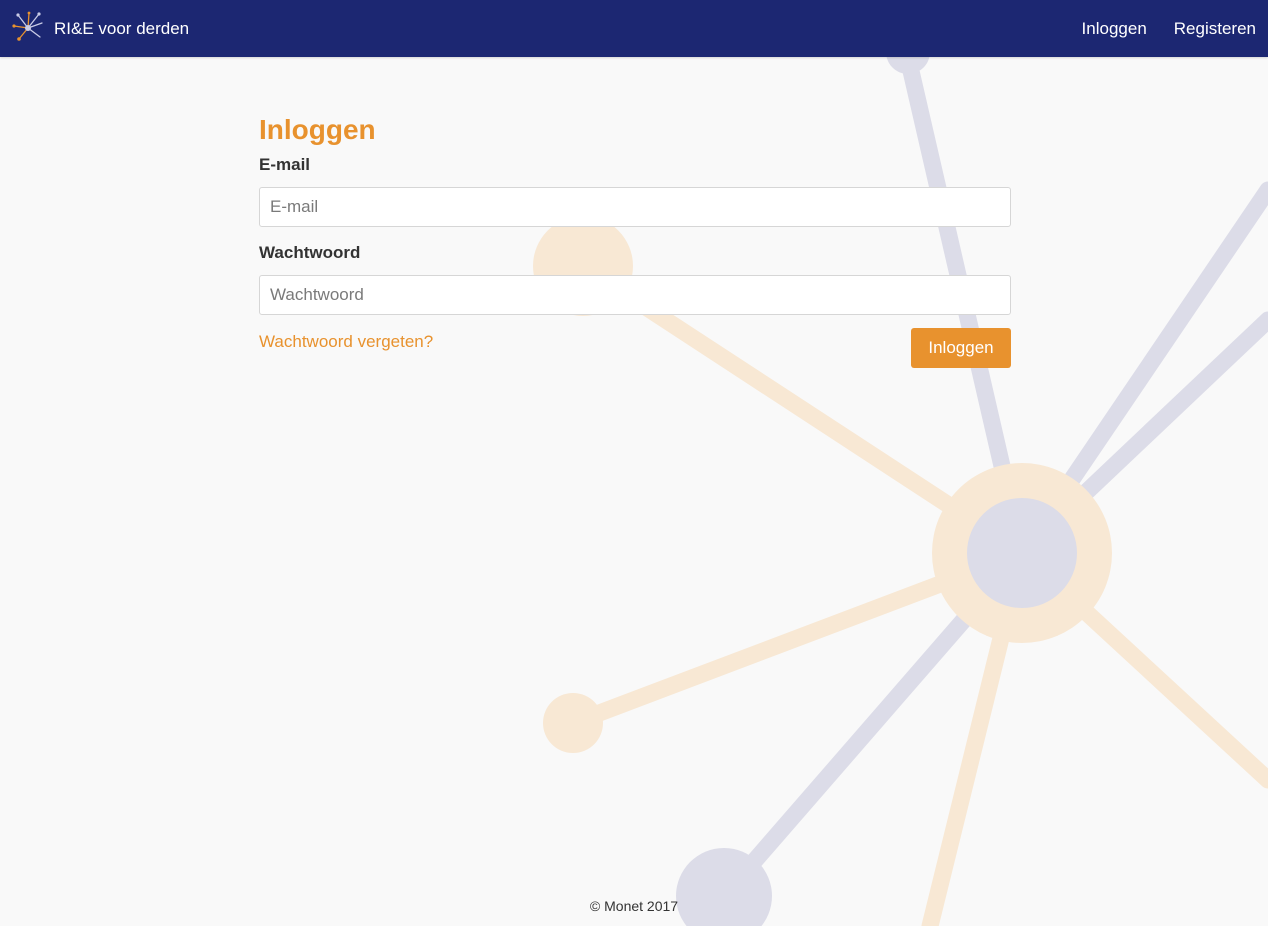  I want to click on email-group: E-mail, so click(635, 190).